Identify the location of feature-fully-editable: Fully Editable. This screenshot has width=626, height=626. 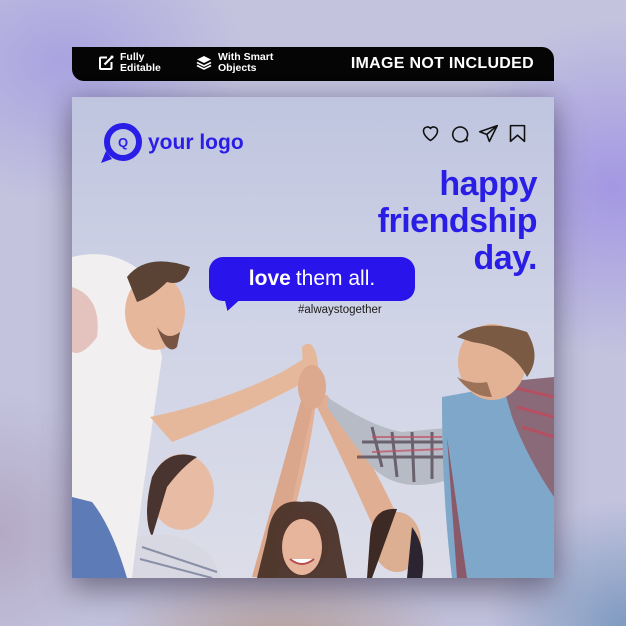
(129, 63).